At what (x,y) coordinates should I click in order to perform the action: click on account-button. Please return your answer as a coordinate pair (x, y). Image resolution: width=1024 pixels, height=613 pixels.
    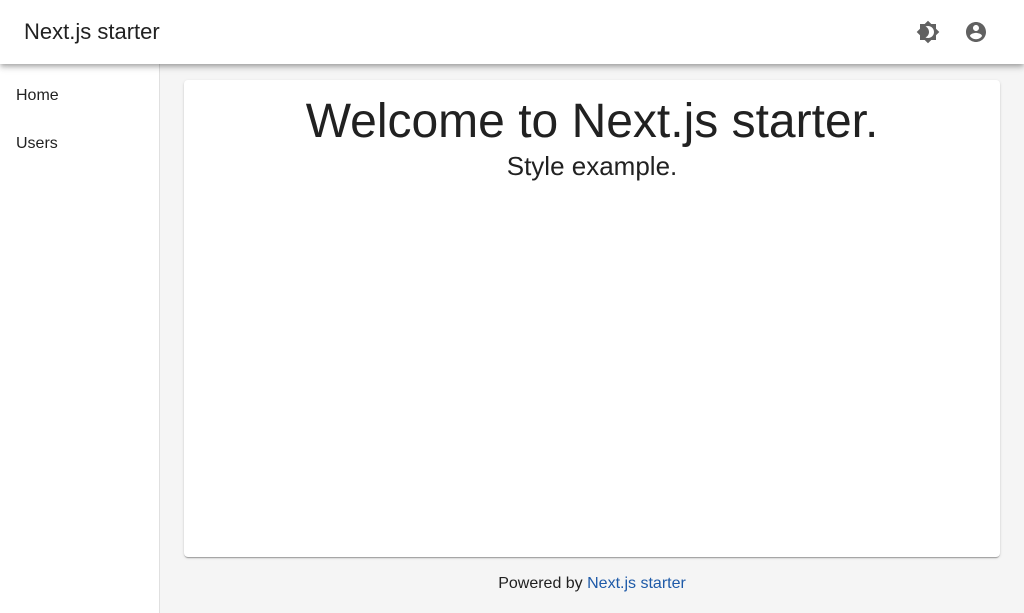
    Looking at the image, I should click on (976, 32).